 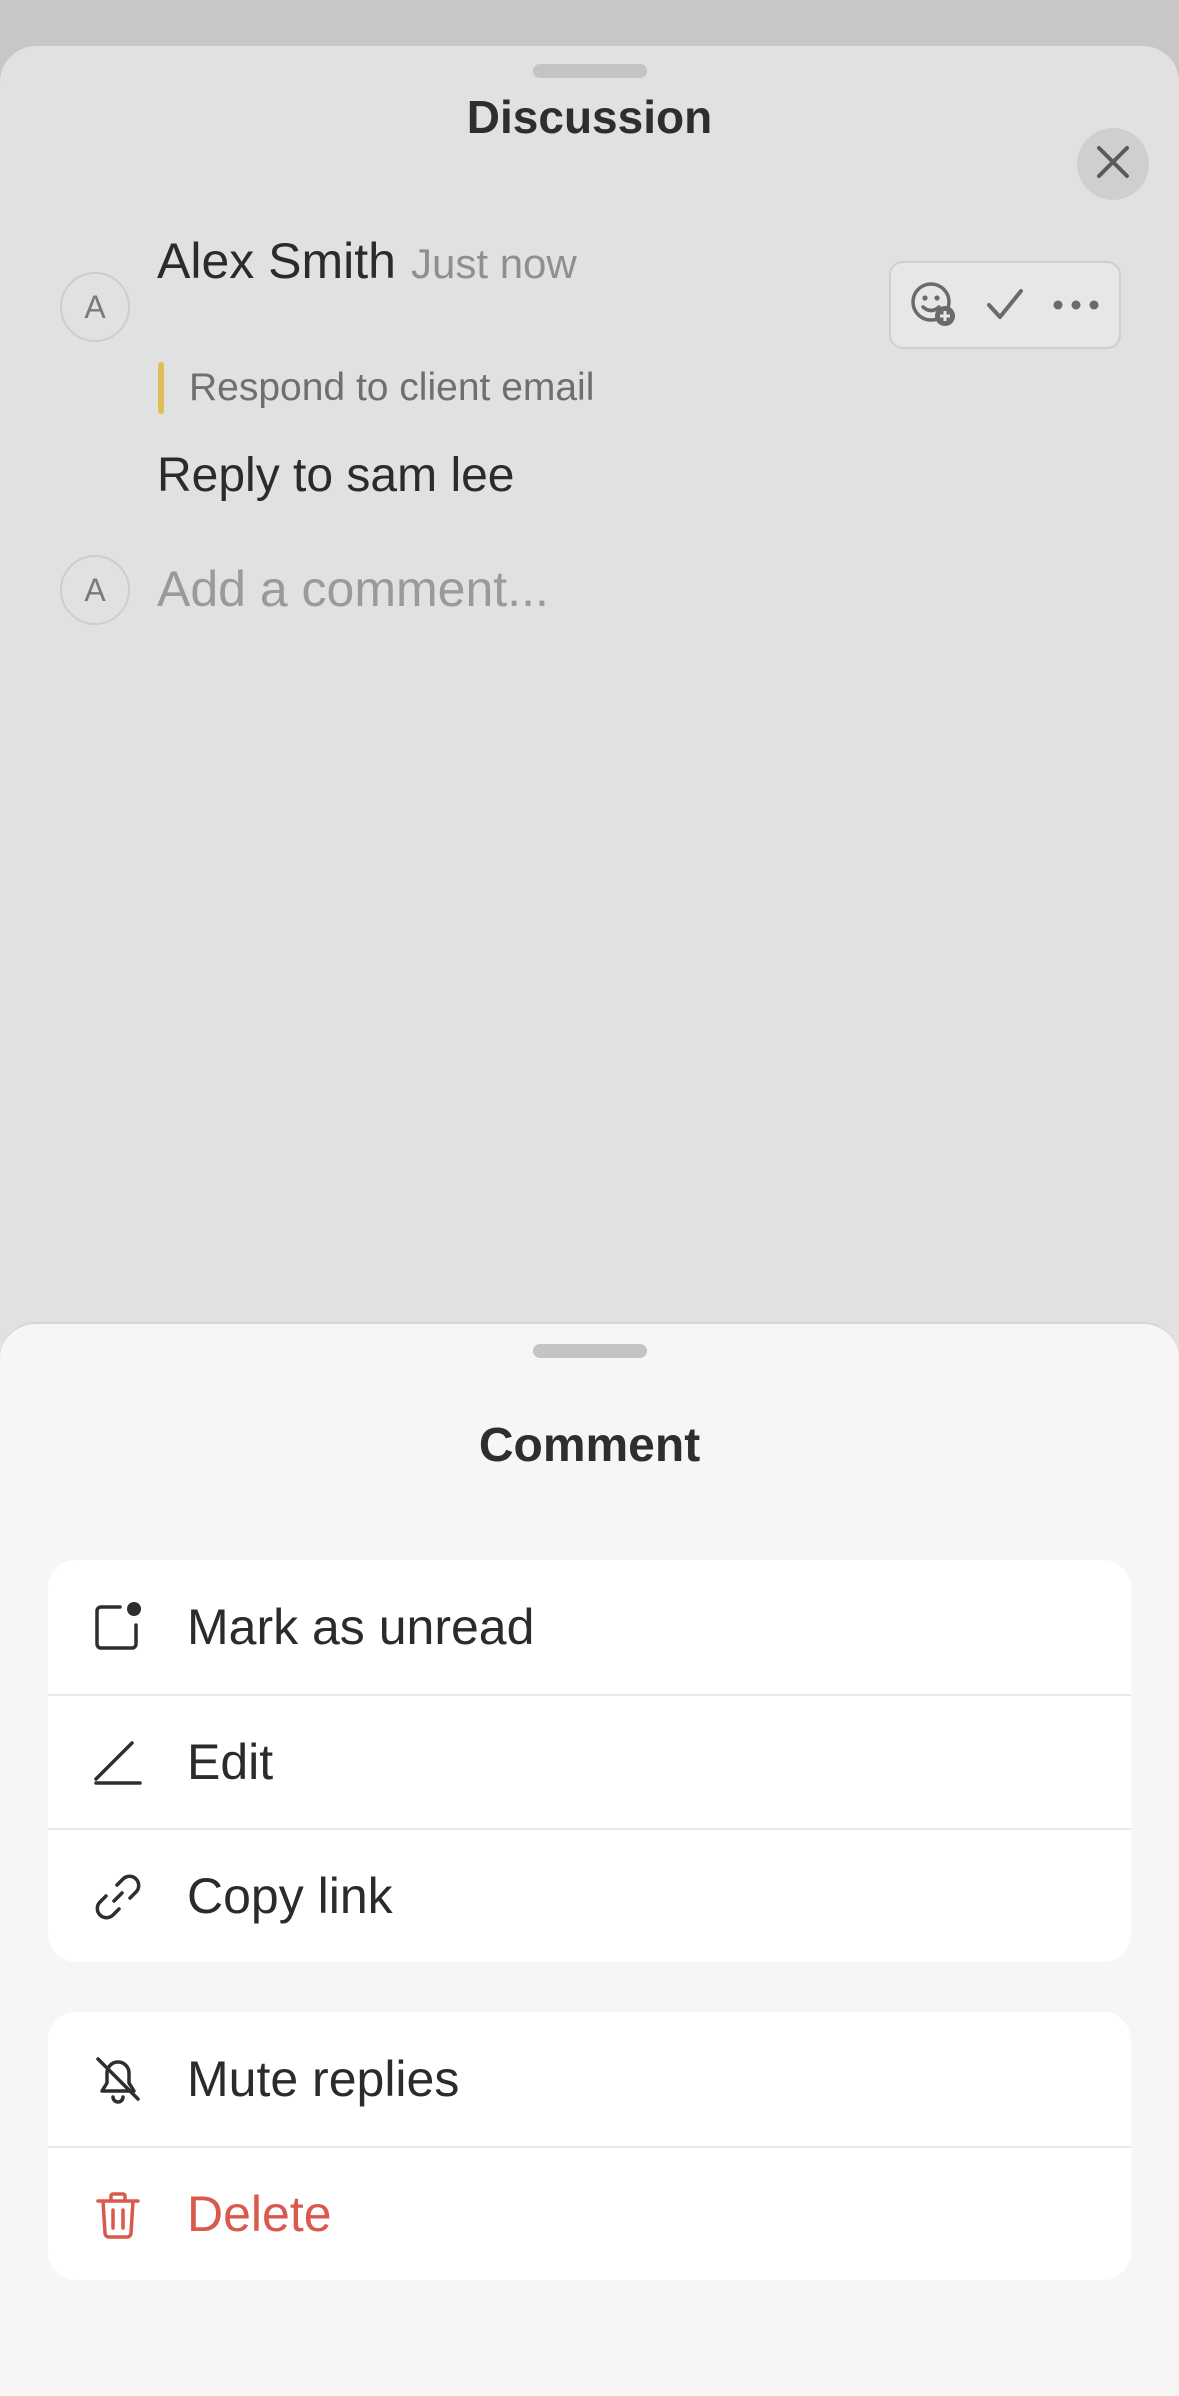 I want to click on edit-button: Edit, so click(x=589, y=1761).